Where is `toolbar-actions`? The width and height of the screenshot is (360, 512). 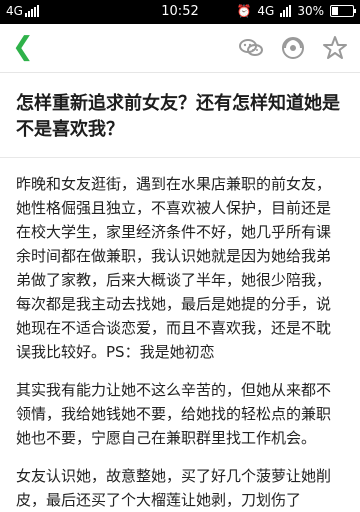
toolbar-actions is located at coordinates (293, 48).